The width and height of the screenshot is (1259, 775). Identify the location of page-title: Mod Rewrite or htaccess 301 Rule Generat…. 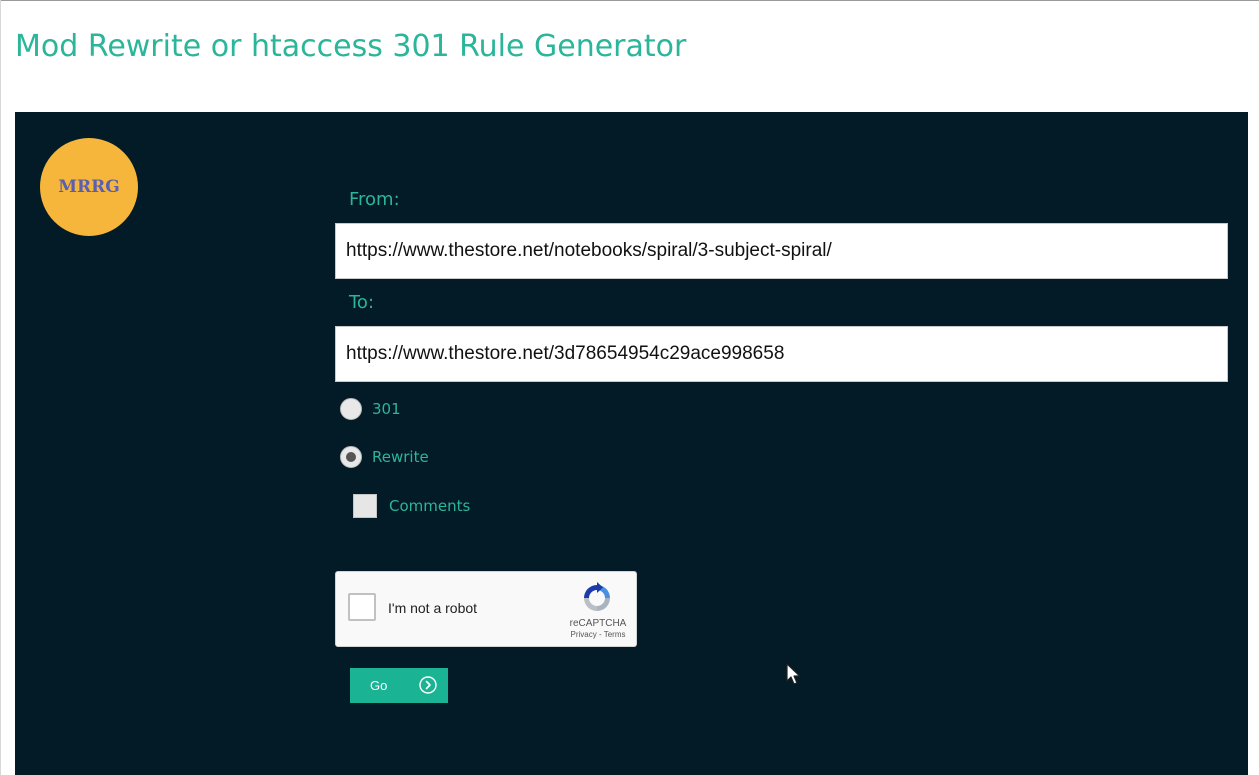
(351, 46).